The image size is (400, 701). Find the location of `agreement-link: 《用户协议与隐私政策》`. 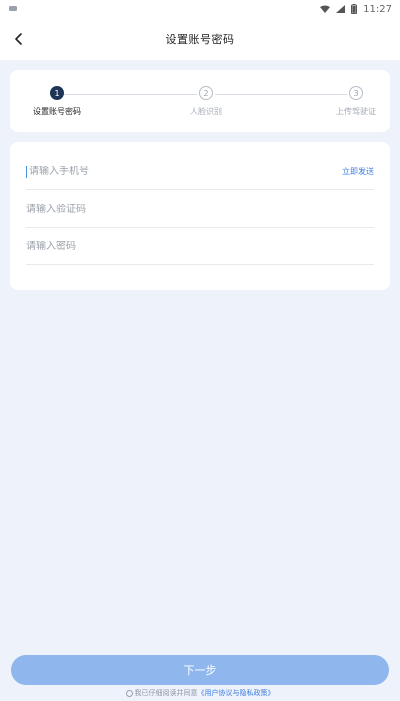

agreement-link: 《用户协议与隐私政策》 is located at coordinates (236, 693).